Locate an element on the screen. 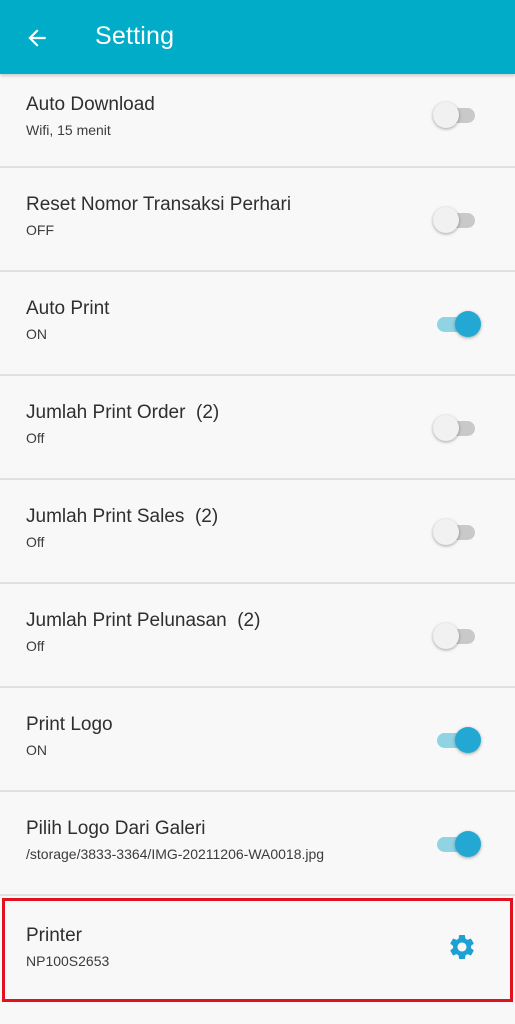 The width and height of the screenshot is (515, 1024). jumlah-print-sales-toggle is located at coordinates (459, 532).